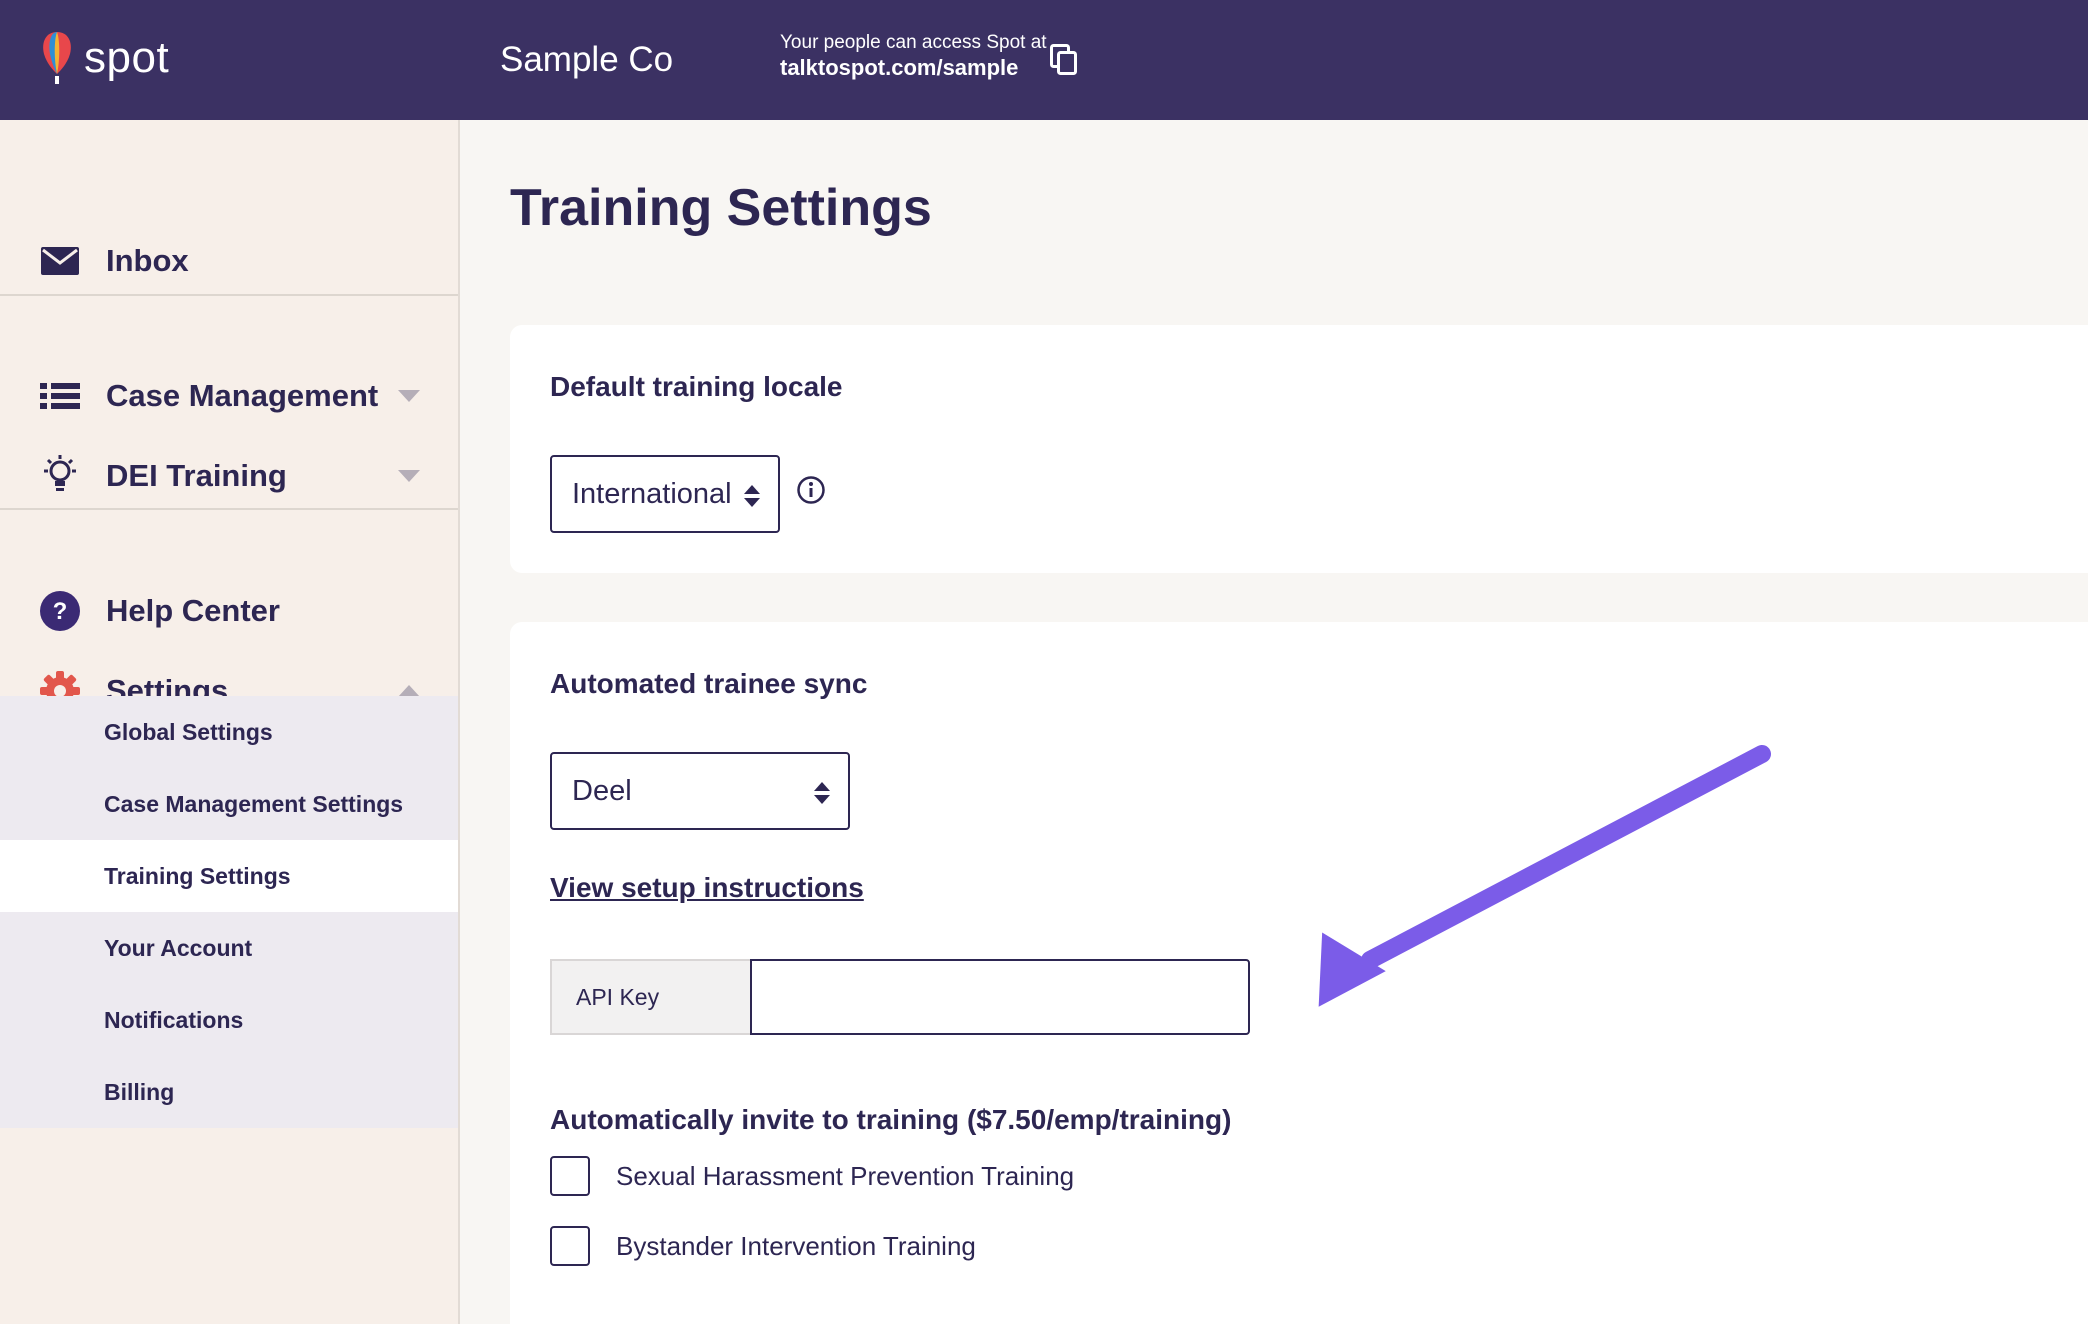  Describe the element at coordinates (127, 57) in the screenshot. I see `logo-text: spot` at that location.